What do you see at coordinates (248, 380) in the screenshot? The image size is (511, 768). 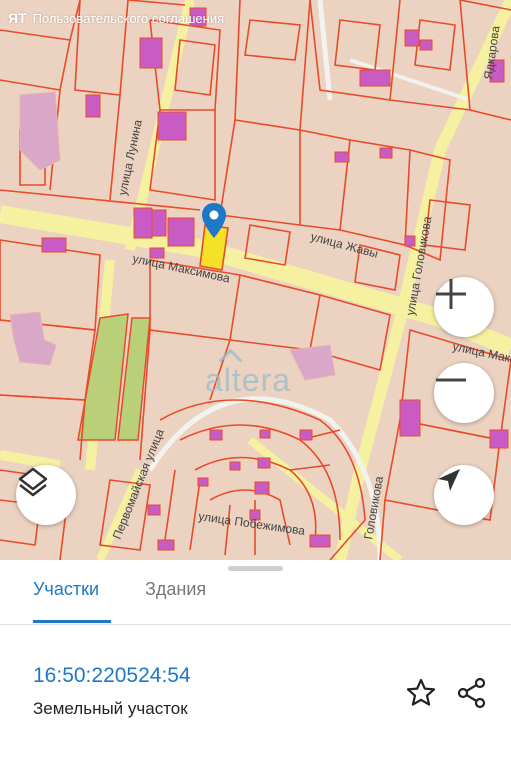 I see `altera-watermark: altera` at bounding box center [248, 380].